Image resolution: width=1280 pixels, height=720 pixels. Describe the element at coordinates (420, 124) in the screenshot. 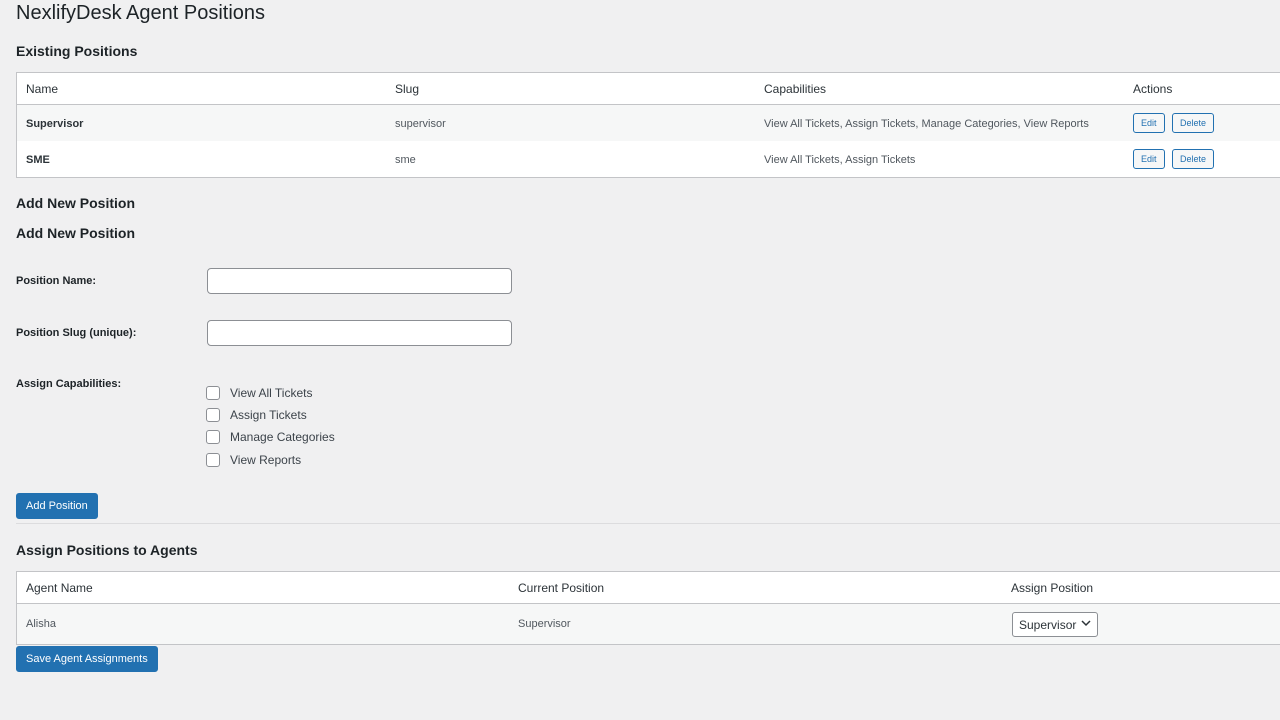

I see `position-slug: supervisor` at that location.